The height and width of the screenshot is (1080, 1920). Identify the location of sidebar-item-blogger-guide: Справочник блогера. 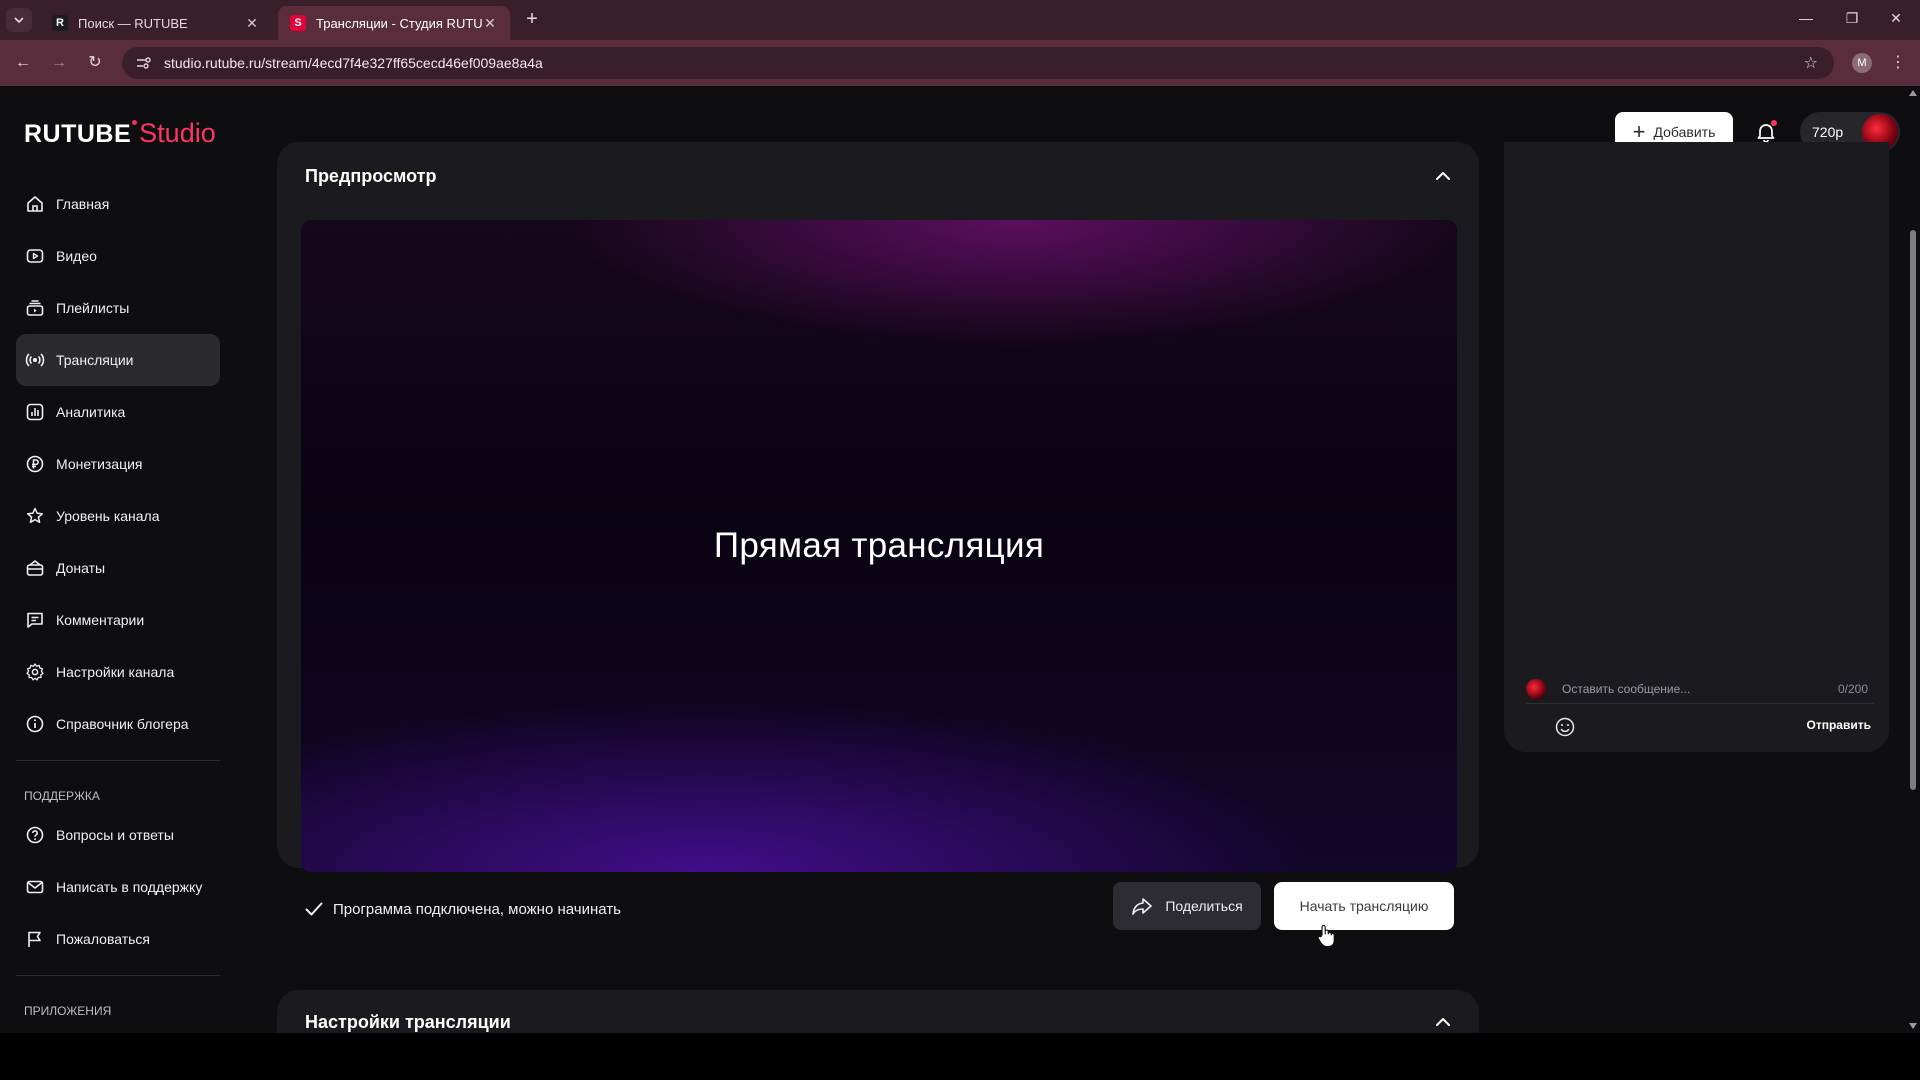
(118, 724).